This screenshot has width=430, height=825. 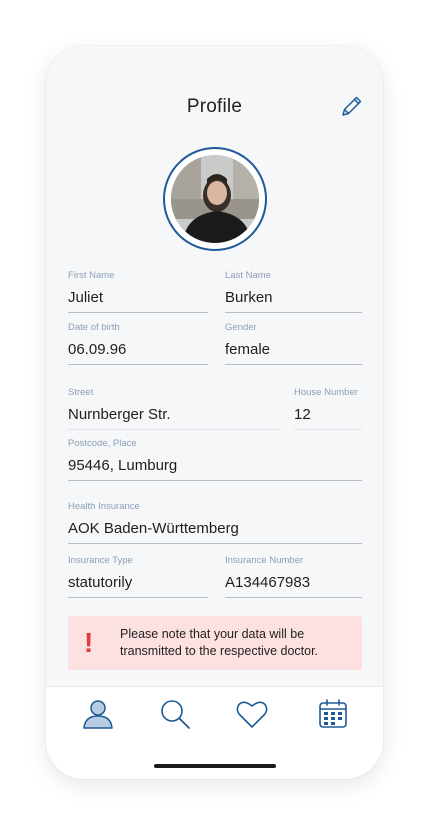 I want to click on heart-icon, so click(x=252, y=714).